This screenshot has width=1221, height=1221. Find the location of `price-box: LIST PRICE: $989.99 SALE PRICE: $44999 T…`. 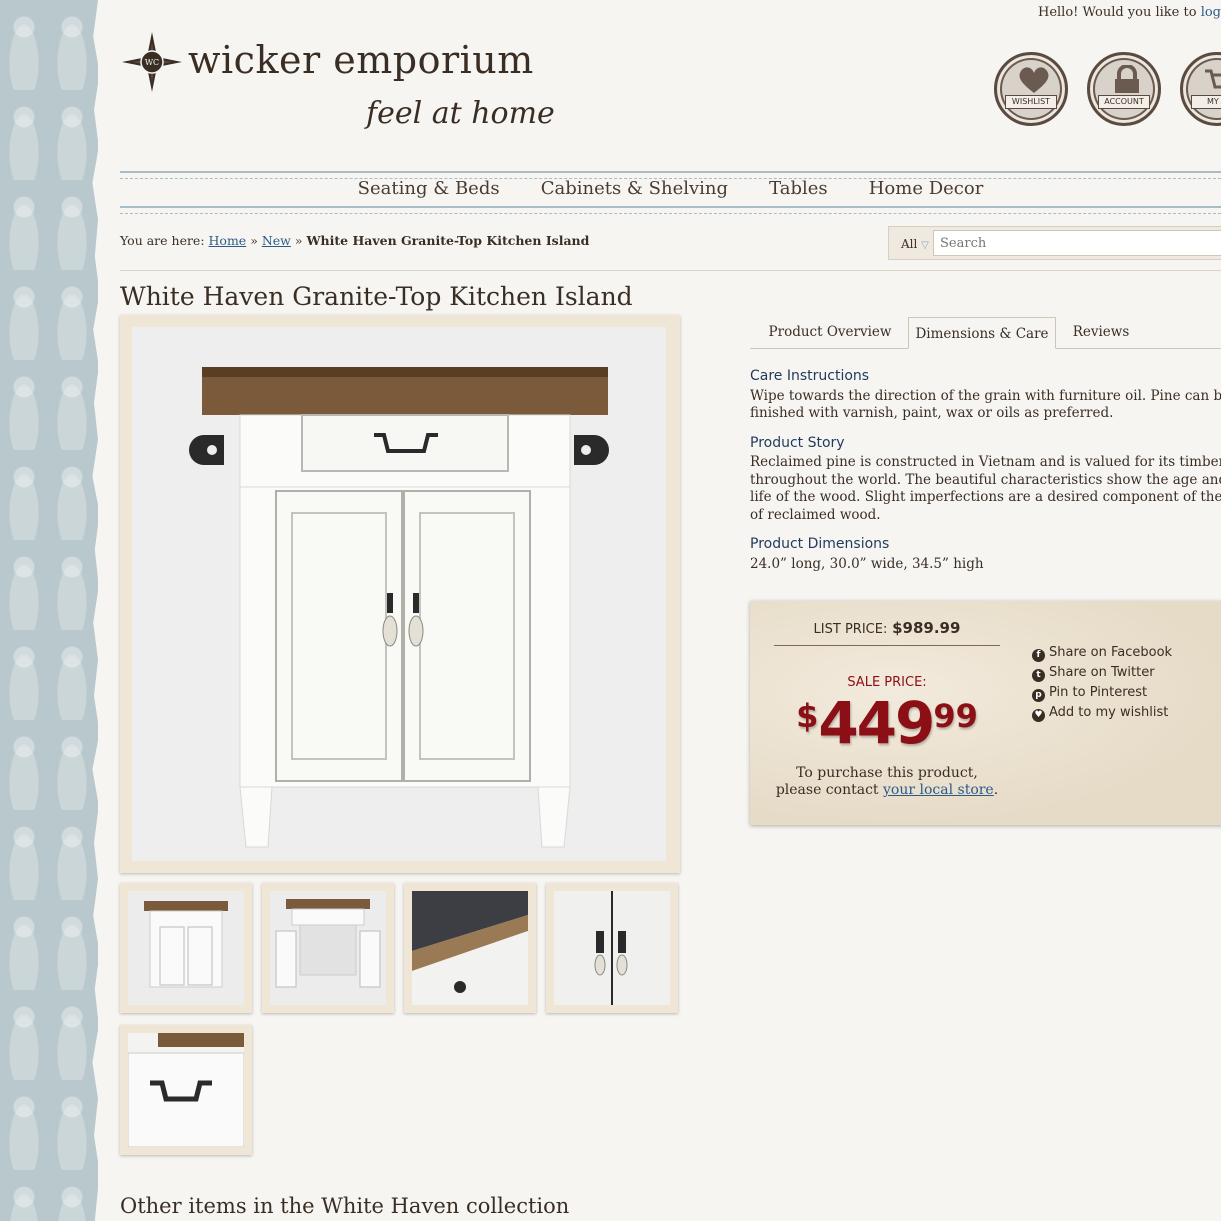

price-box: LIST PRICE: $989.99 SALE PRICE: $44999 T… is located at coordinates (985, 713).